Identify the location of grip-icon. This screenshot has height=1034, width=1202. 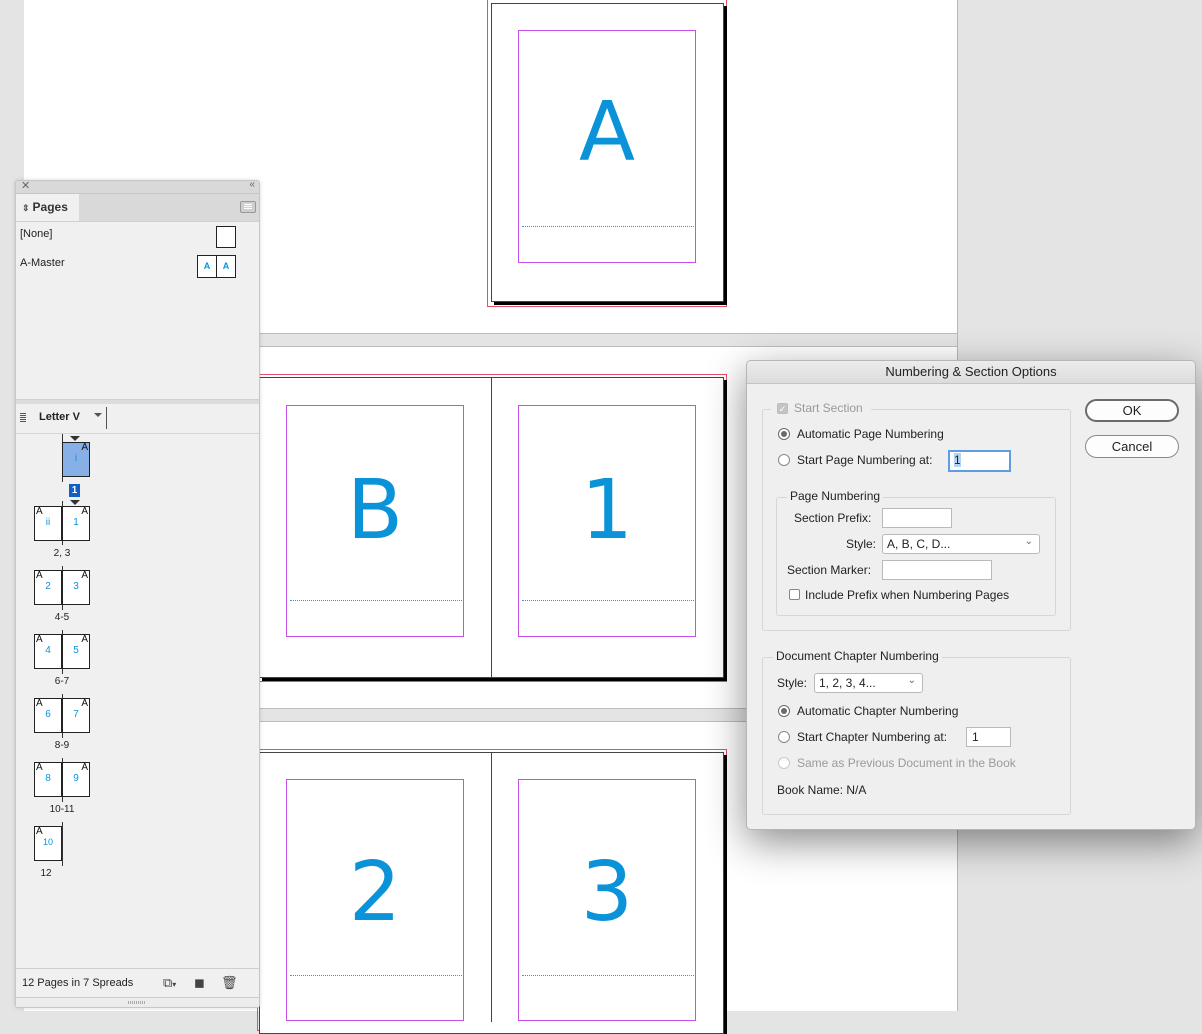
(23, 418).